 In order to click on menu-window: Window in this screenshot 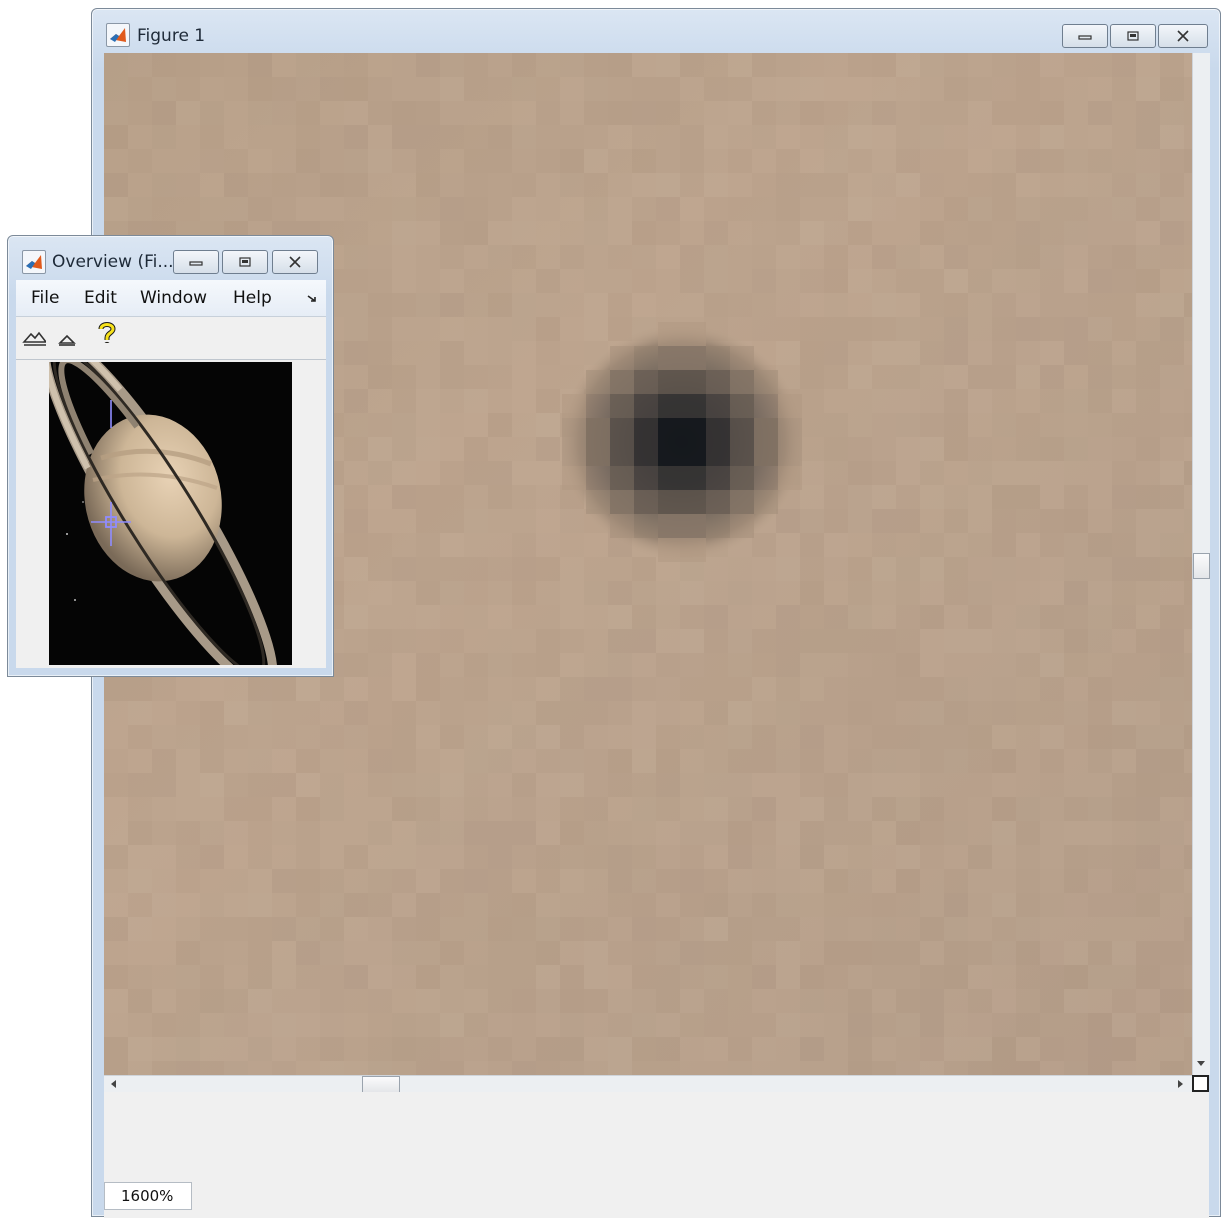, I will do `click(173, 298)`.